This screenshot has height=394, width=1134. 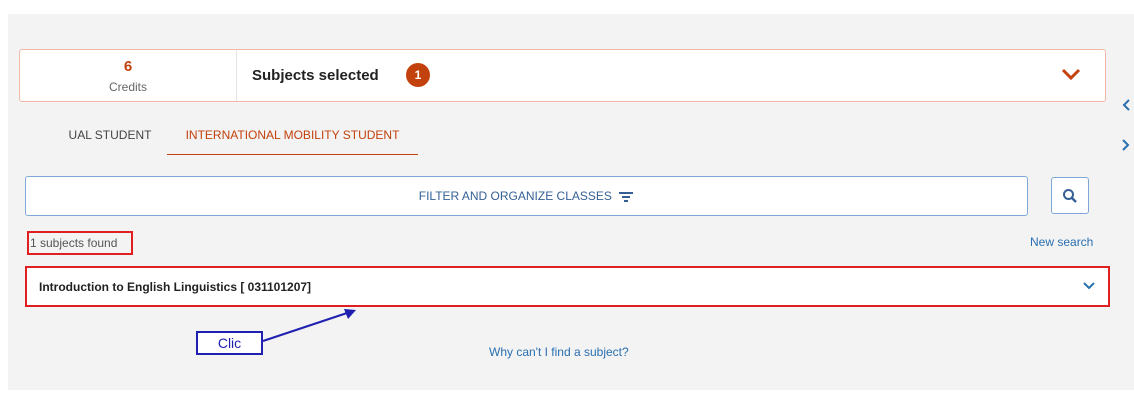 What do you see at coordinates (229, 343) in the screenshot?
I see `click-annotation-label: Clic` at bounding box center [229, 343].